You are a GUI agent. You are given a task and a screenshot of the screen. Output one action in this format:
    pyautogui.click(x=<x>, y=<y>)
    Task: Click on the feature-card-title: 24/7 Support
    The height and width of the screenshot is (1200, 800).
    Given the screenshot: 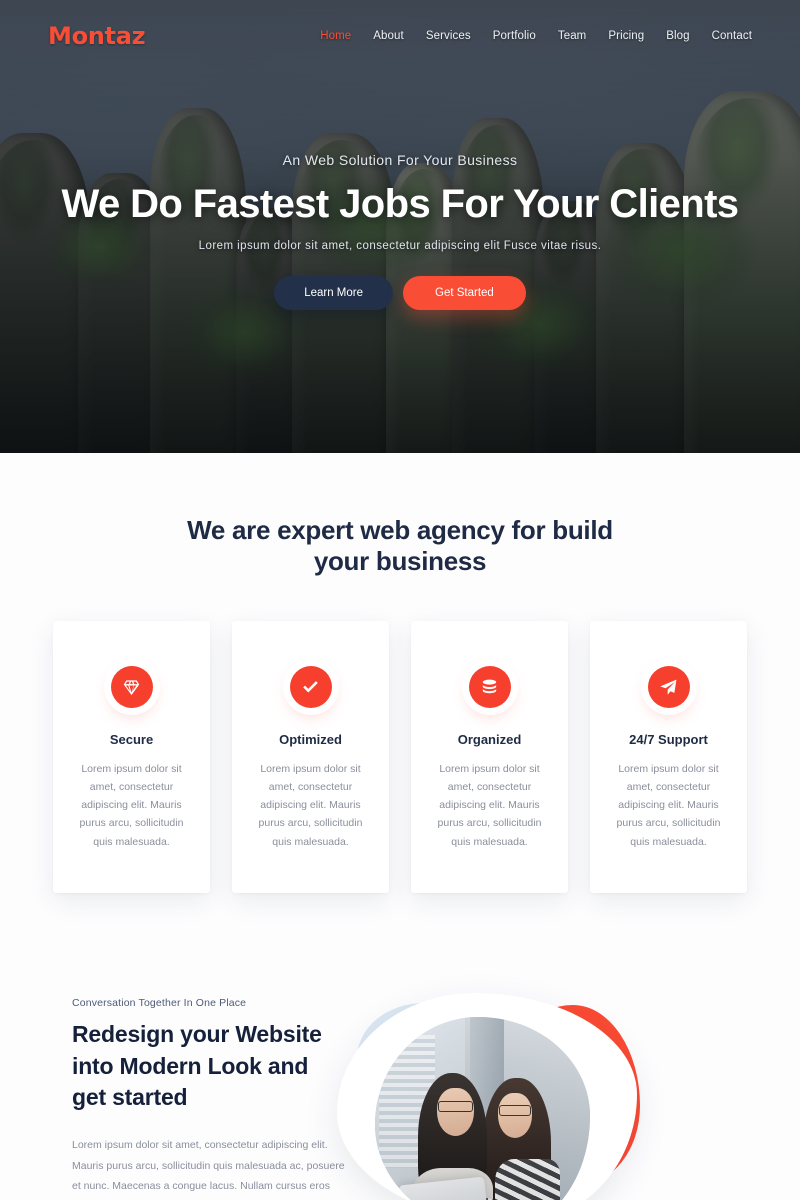 What is the action you would take?
    pyautogui.click(x=668, y=740)
    